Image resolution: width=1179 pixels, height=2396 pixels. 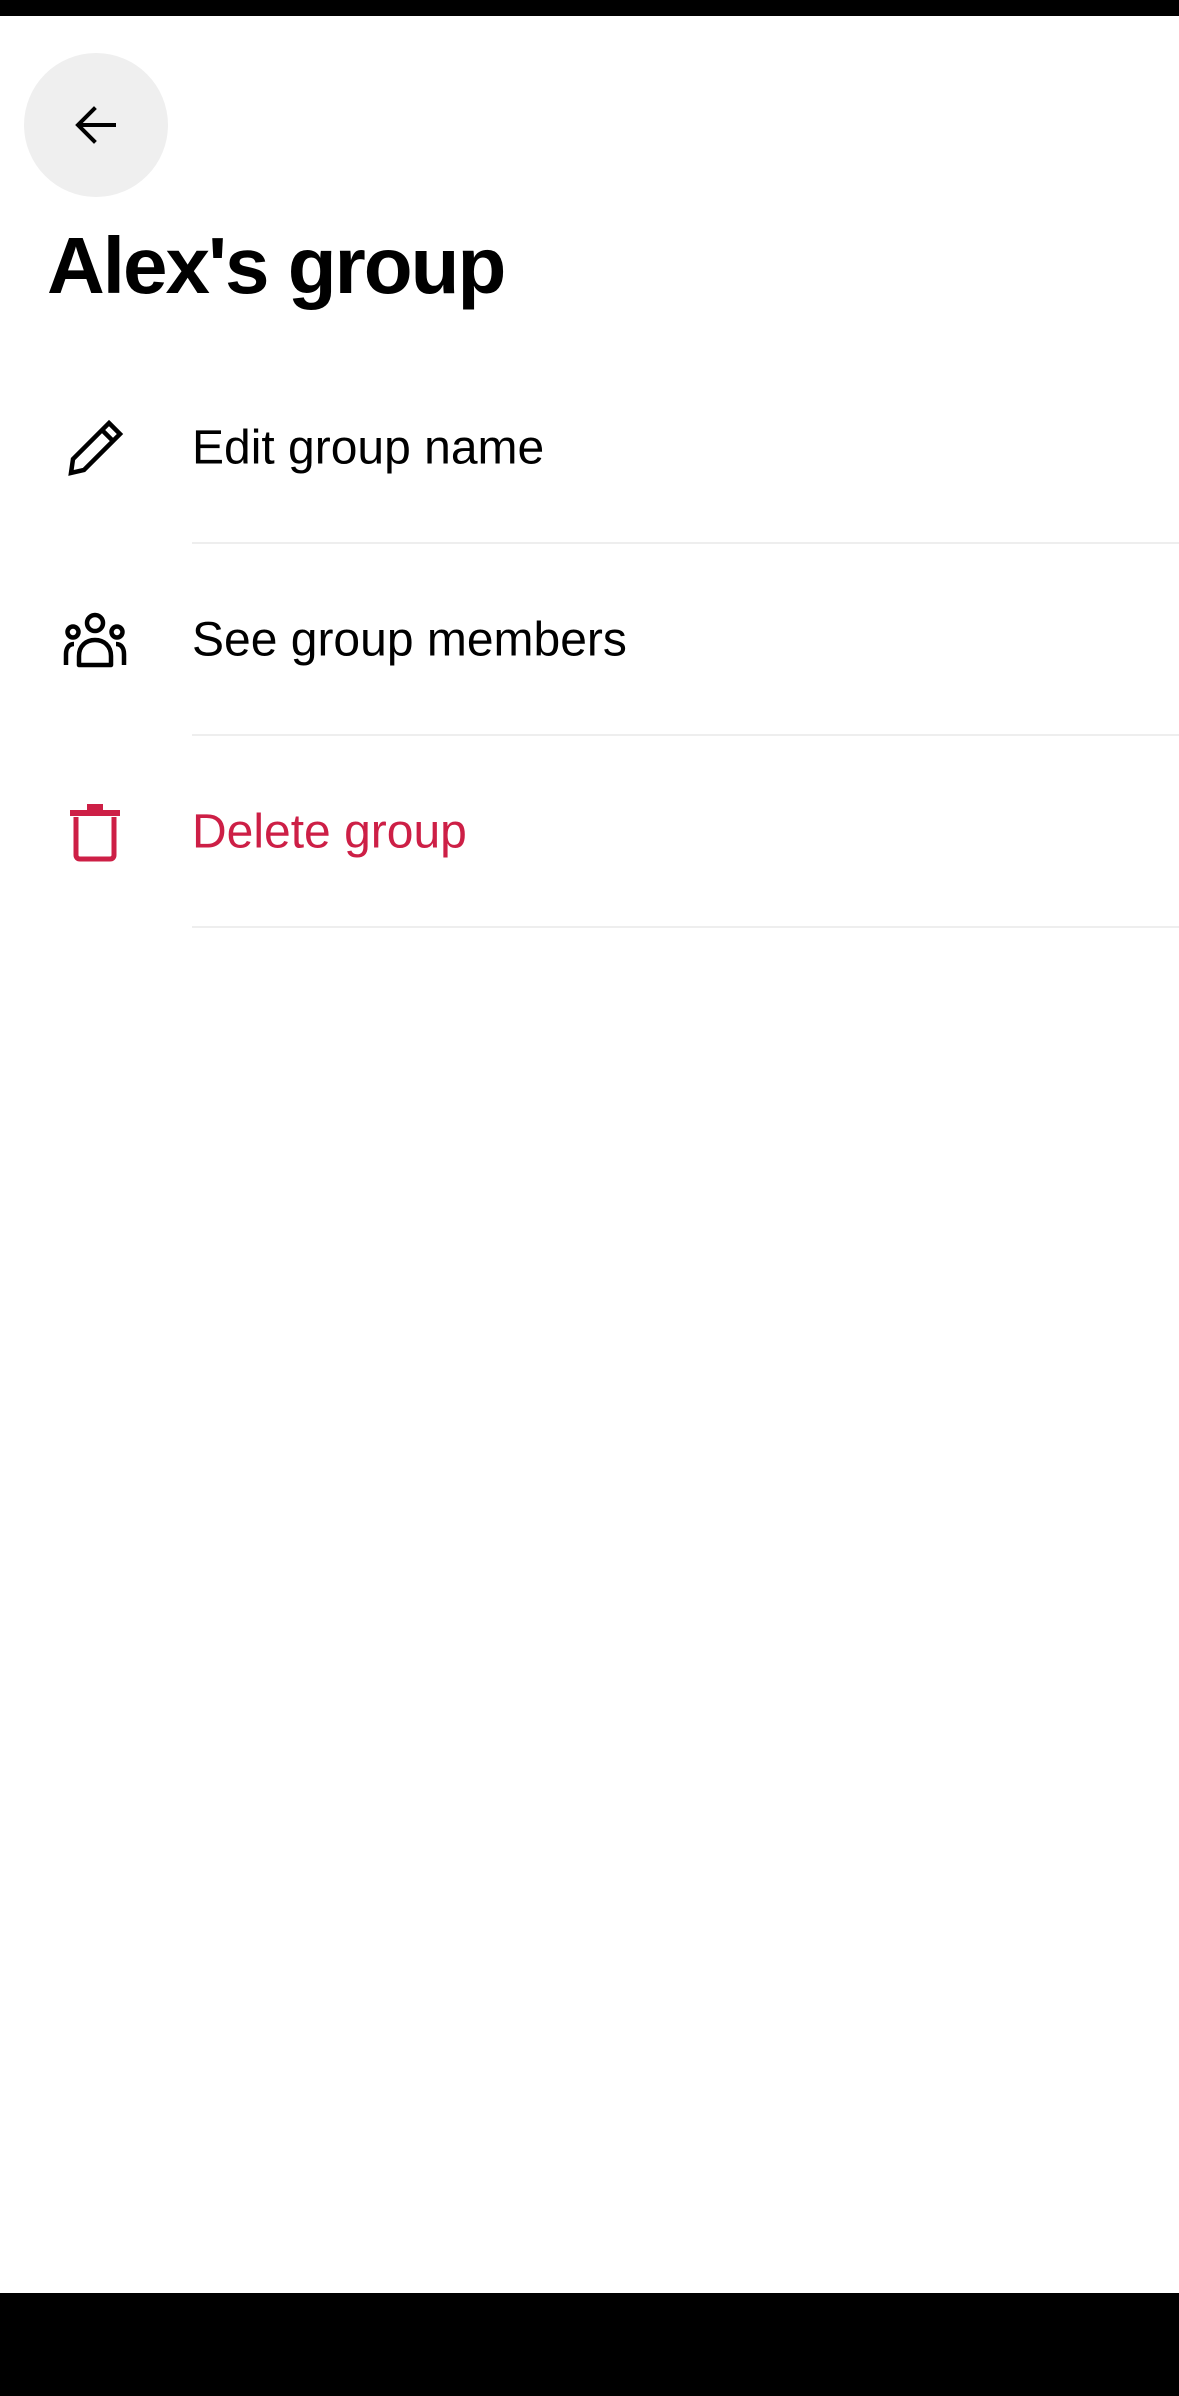 I want to click on delete-group-label: Delete group, so click(x=329, y=832).